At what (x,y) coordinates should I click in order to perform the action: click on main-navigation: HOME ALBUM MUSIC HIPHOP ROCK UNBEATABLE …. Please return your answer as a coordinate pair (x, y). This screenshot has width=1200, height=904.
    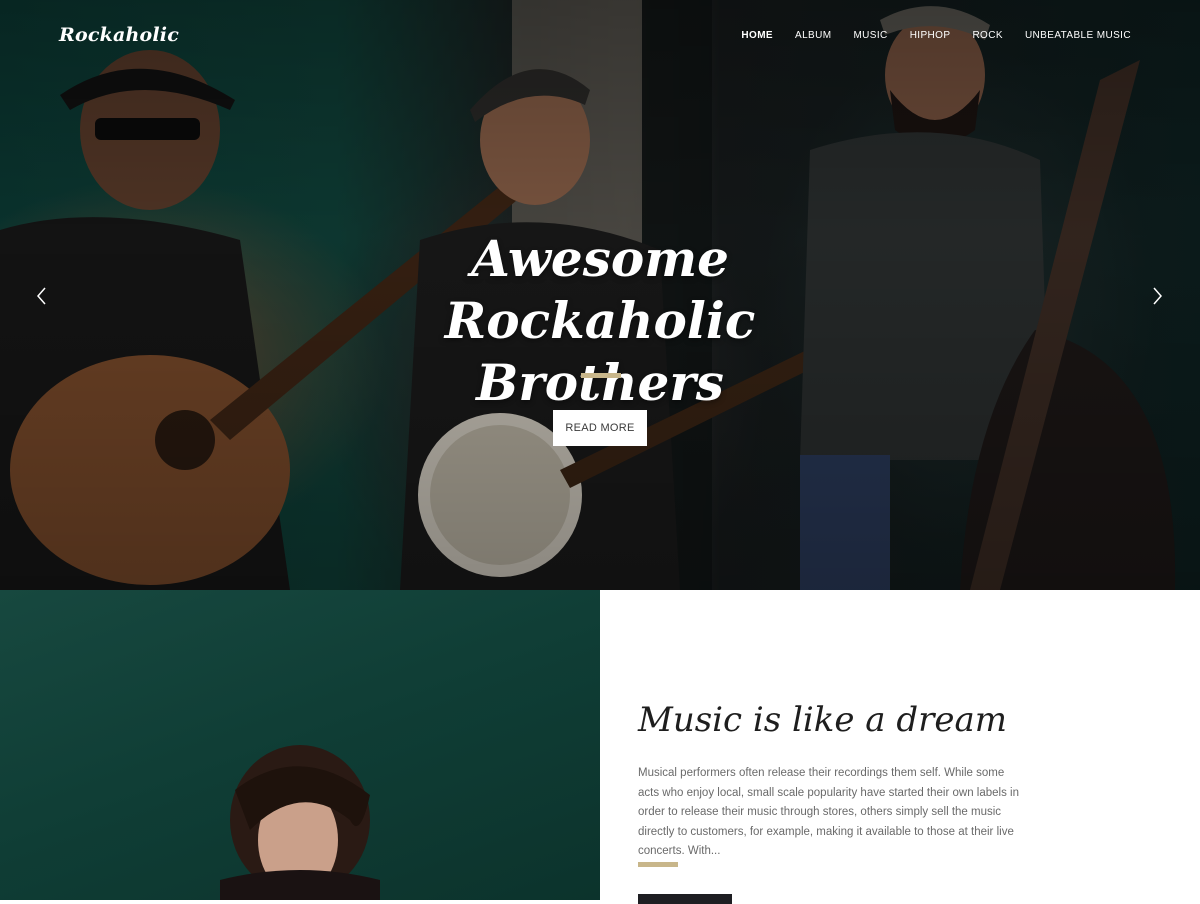
    Looking at the image, I should click on (936, 35).